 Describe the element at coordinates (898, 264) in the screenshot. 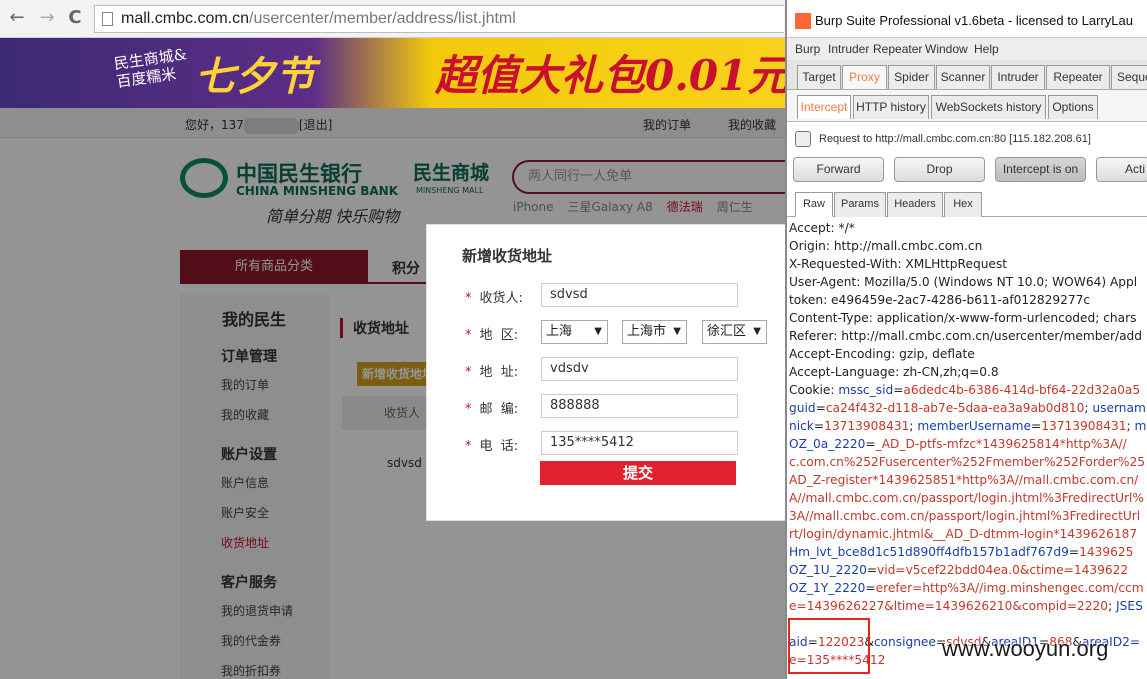

I see `request-line: X-Requested-With: XMLHttpRequest` at that location.